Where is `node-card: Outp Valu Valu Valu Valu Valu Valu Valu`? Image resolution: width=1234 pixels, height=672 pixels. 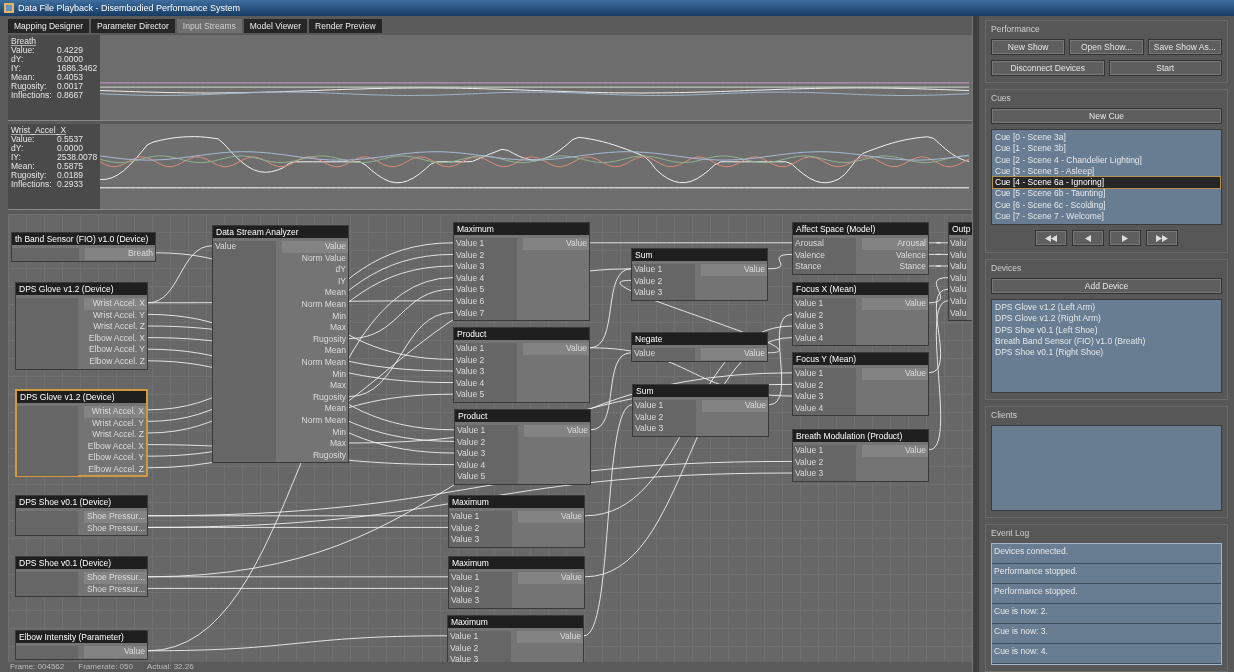 node-card: Outp Valu Valu Valu Valu Valu Valu Valu is located at coordinates (960, 272).